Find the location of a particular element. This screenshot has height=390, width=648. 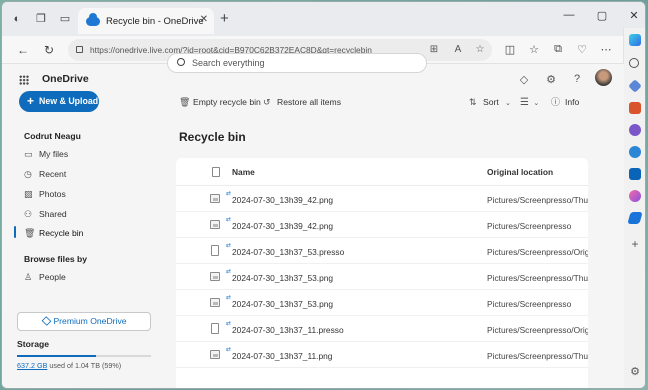

profile-icon: ◐ is located at coordinates (17, 19).